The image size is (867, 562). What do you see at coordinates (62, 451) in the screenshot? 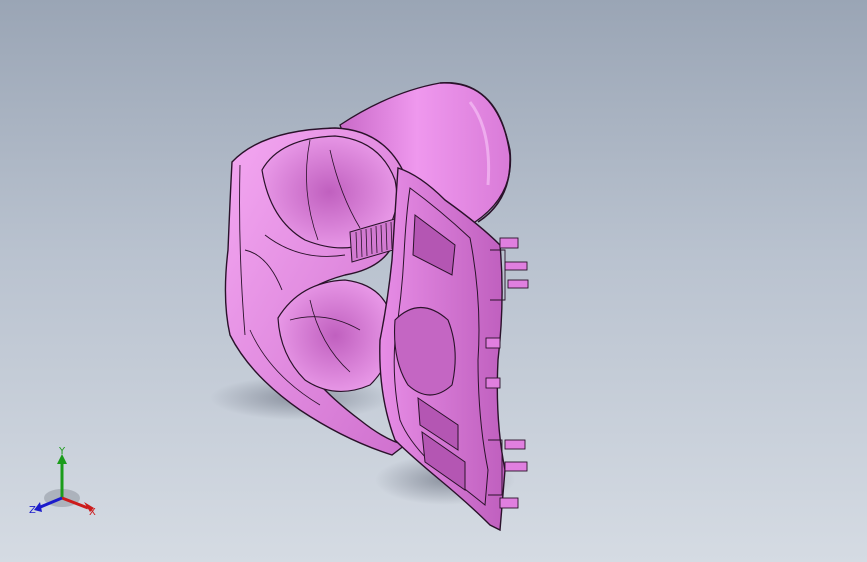
I see `y-axis-label: Y` at bounding box center [62, 451].